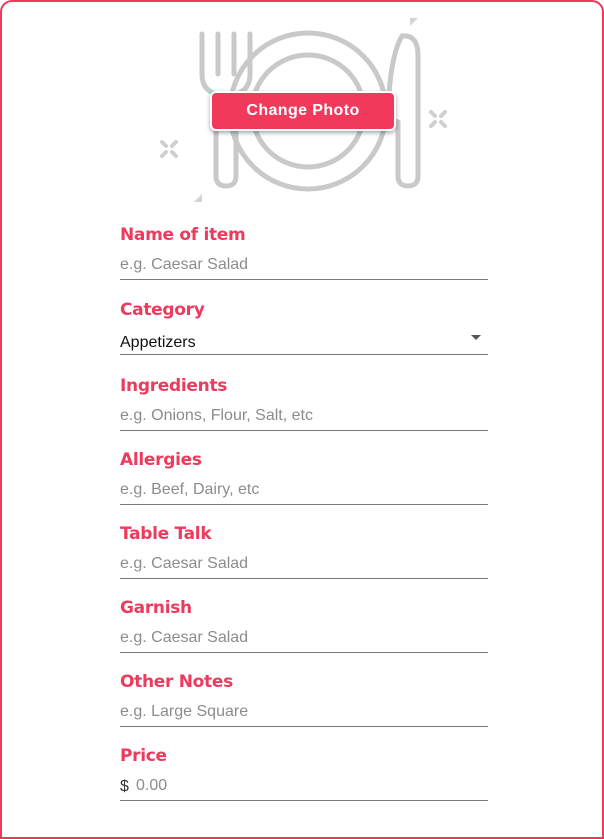 The height and width of the screenshot is (839, 604). What do you see at coordinates (304, 490) in the screenshot?
I see `allergies-input` at bounding box center [304, 490].